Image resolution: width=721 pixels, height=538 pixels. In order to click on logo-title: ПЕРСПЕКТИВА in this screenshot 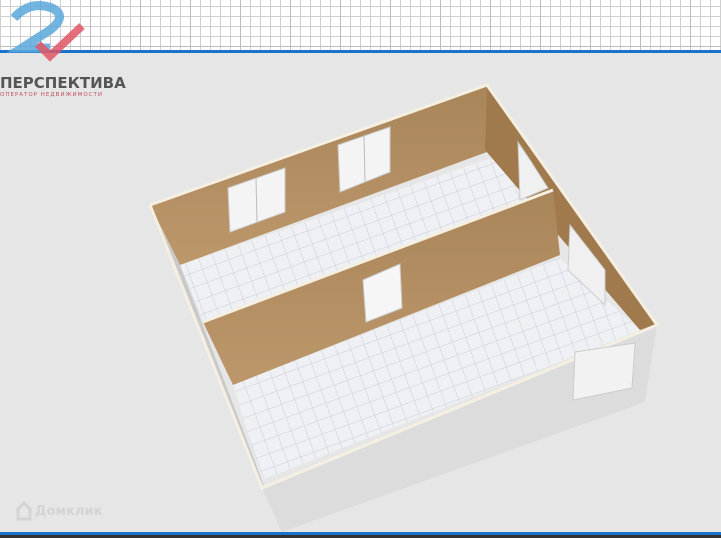, I will do `click(63, 83)`.